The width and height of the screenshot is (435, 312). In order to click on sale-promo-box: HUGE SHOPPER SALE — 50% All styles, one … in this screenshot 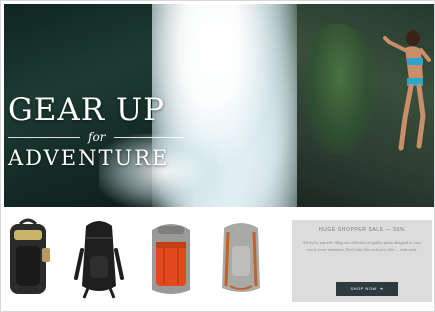, I will do `click(362, 261)`.